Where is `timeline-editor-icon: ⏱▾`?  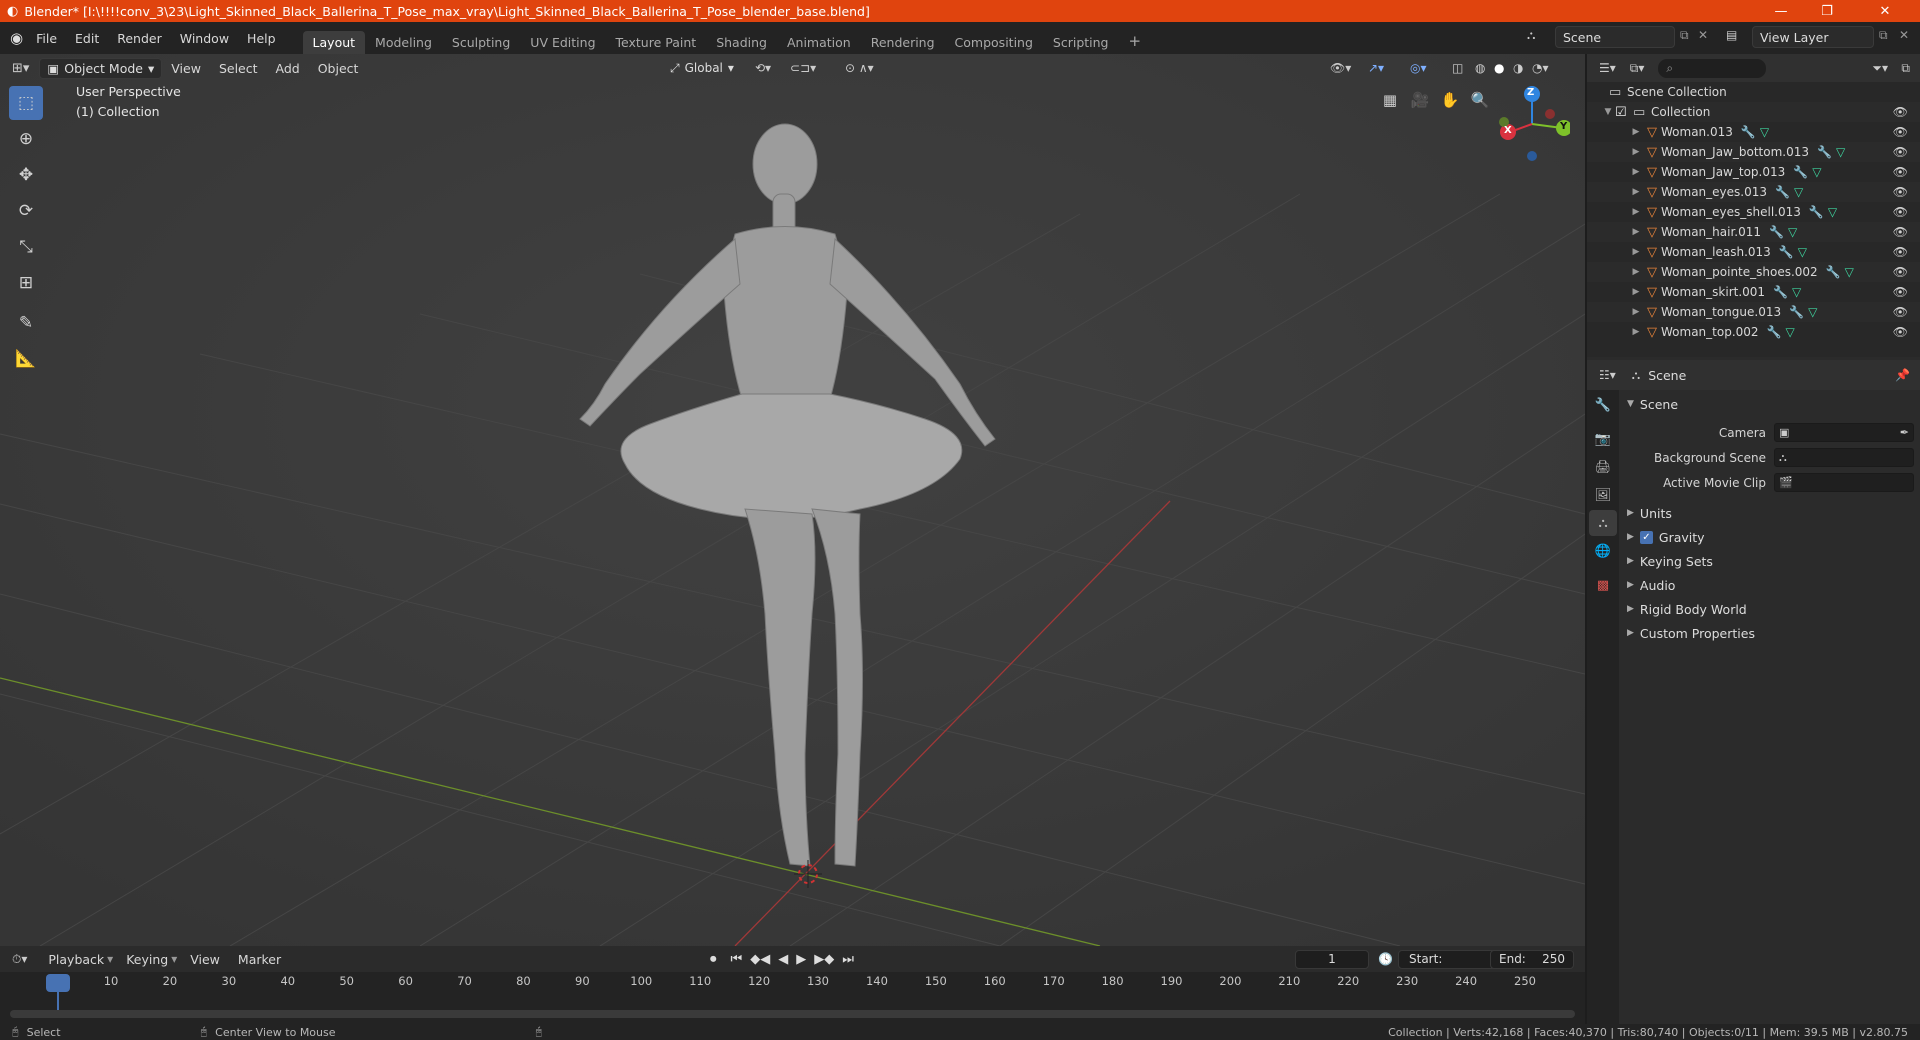 timeline-editor-icon: ⏱▾ is located at coordinates (19, 959).